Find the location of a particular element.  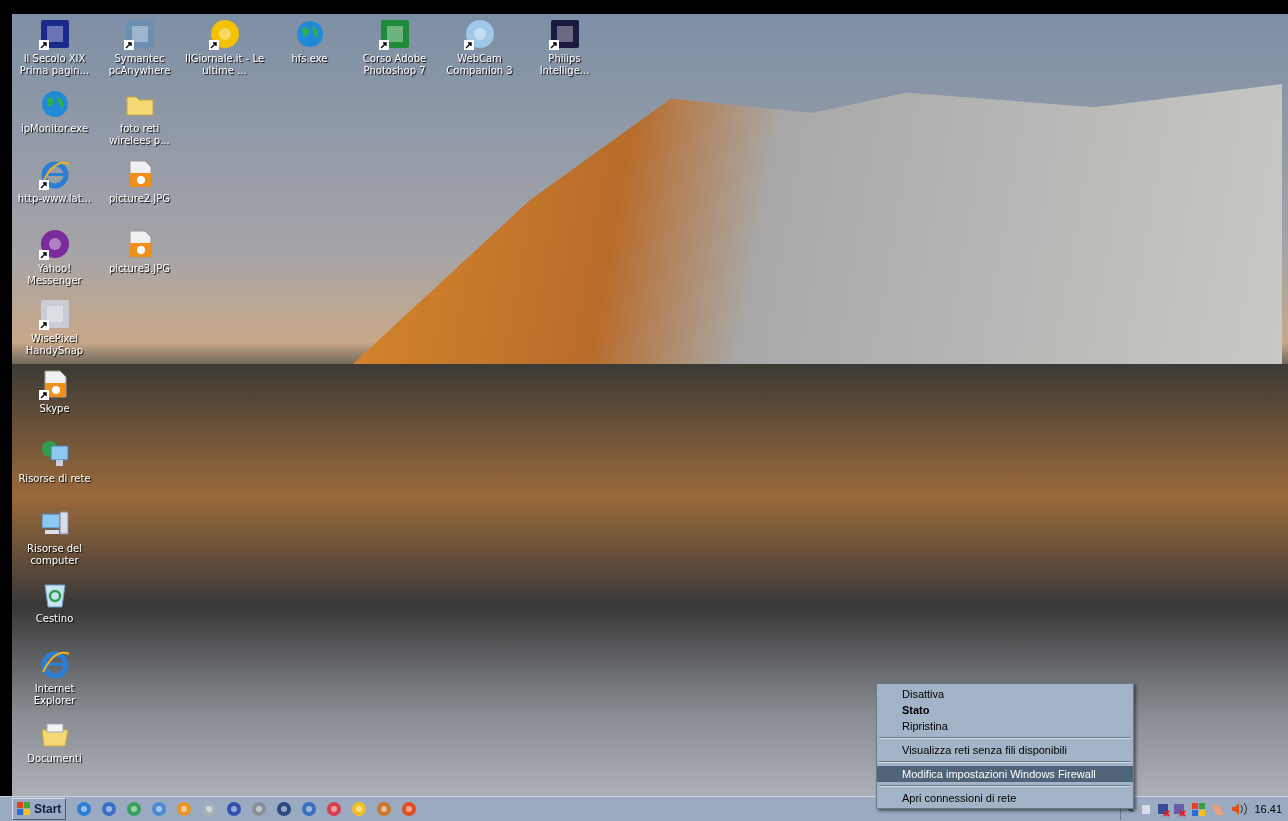

icon-label: WisePixel HandySnap is located at coordinates (54, 345).